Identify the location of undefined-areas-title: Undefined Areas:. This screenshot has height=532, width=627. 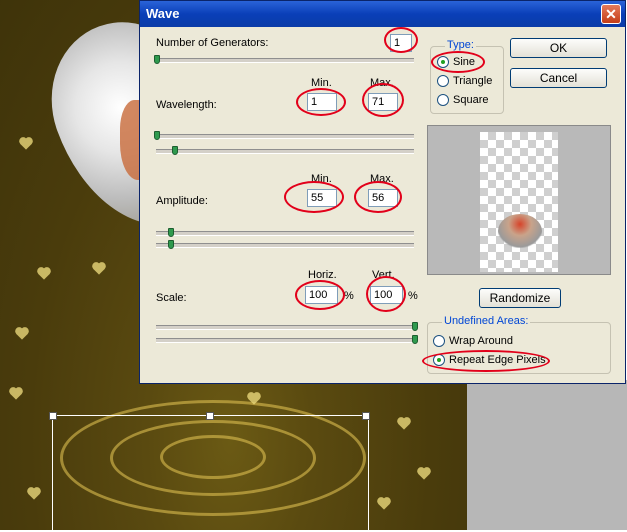
(486, 321).